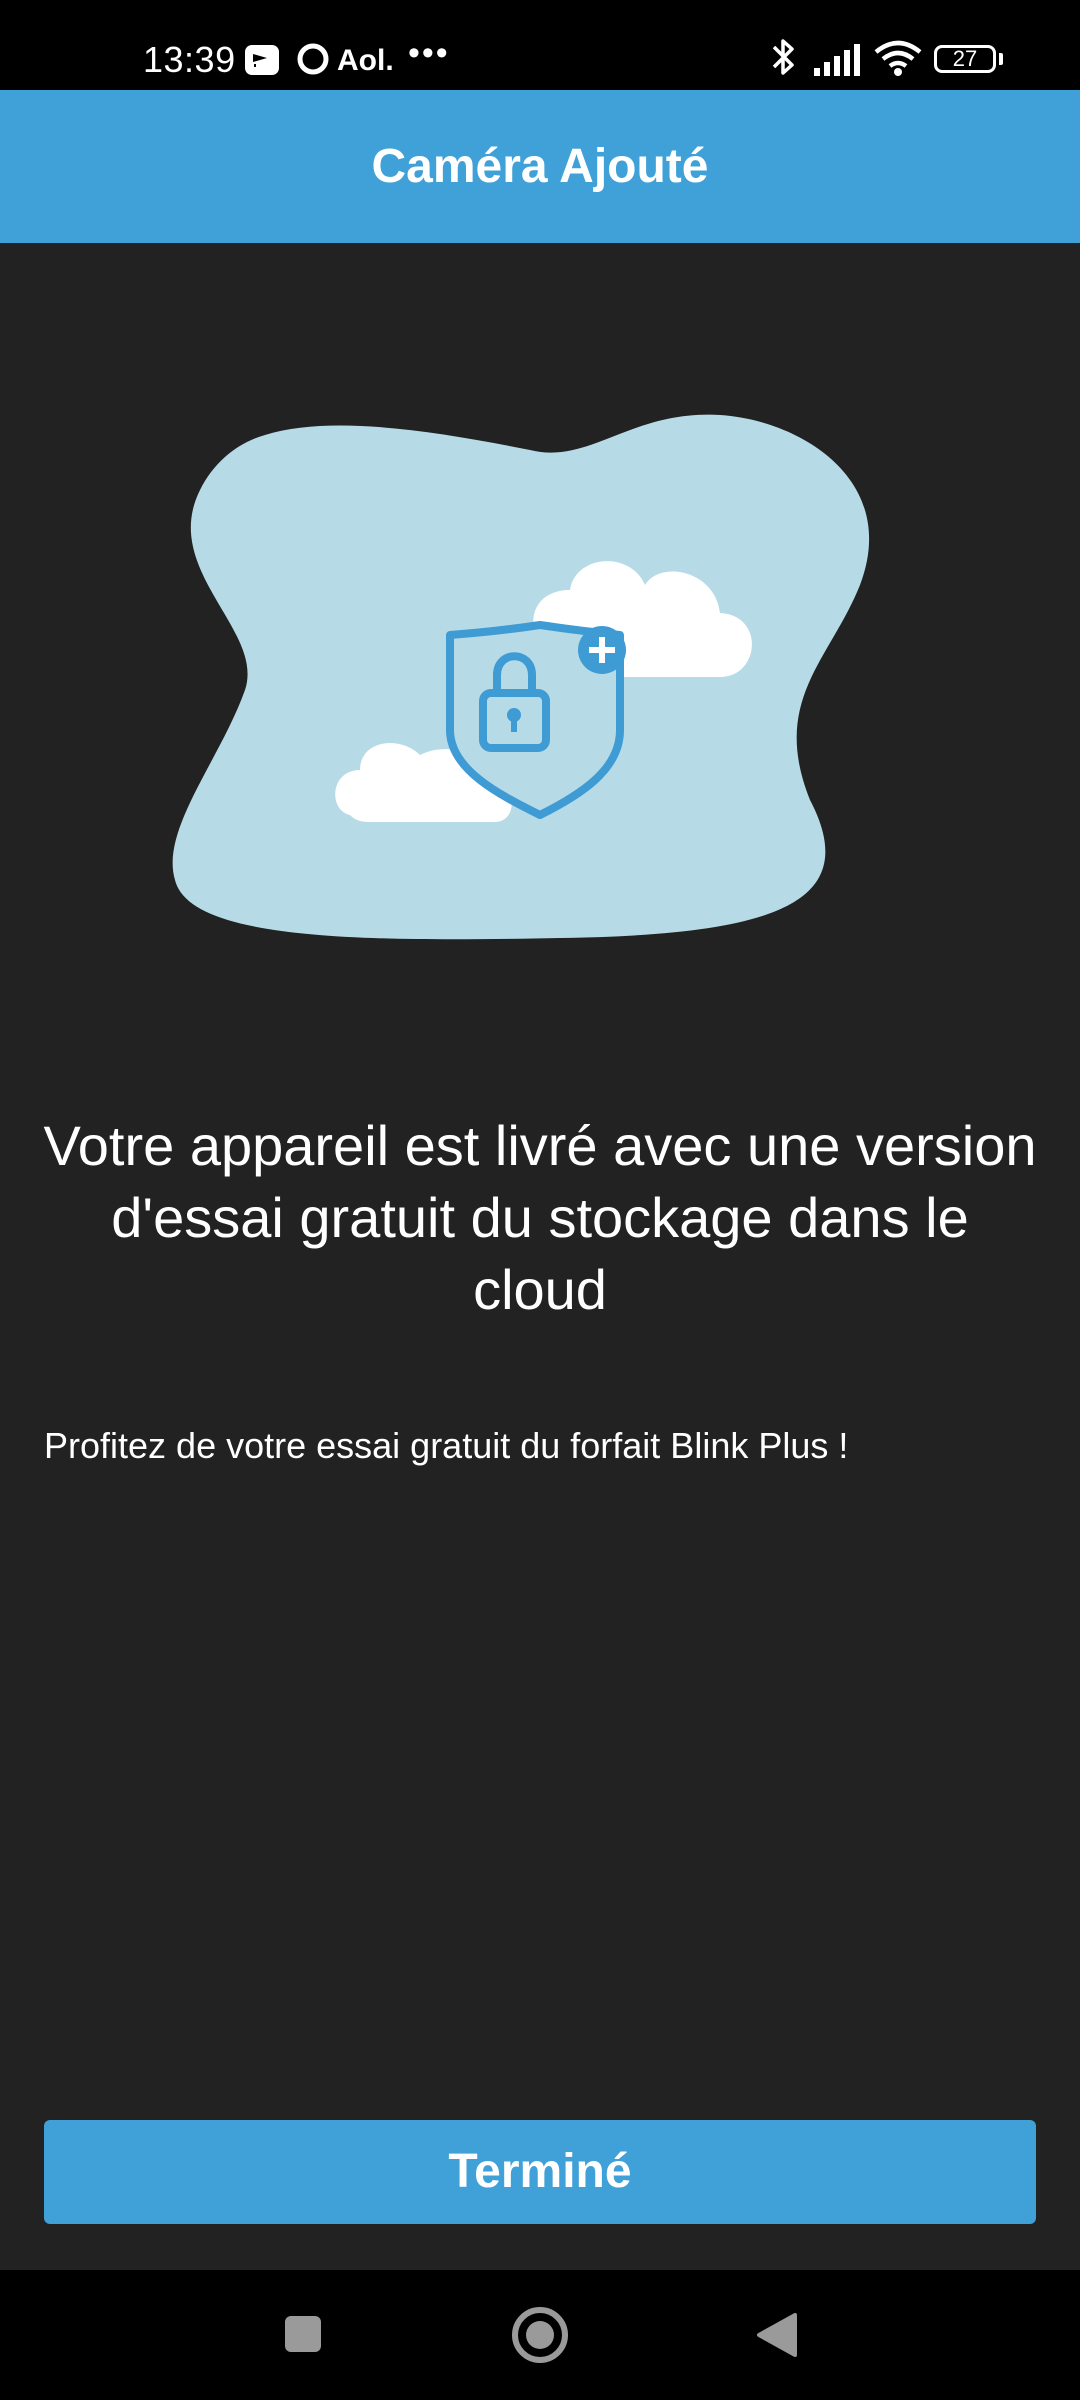  Describe the element at coordinates (262, 62) in the screenshot. I see `screen-cast-icon` at that location.